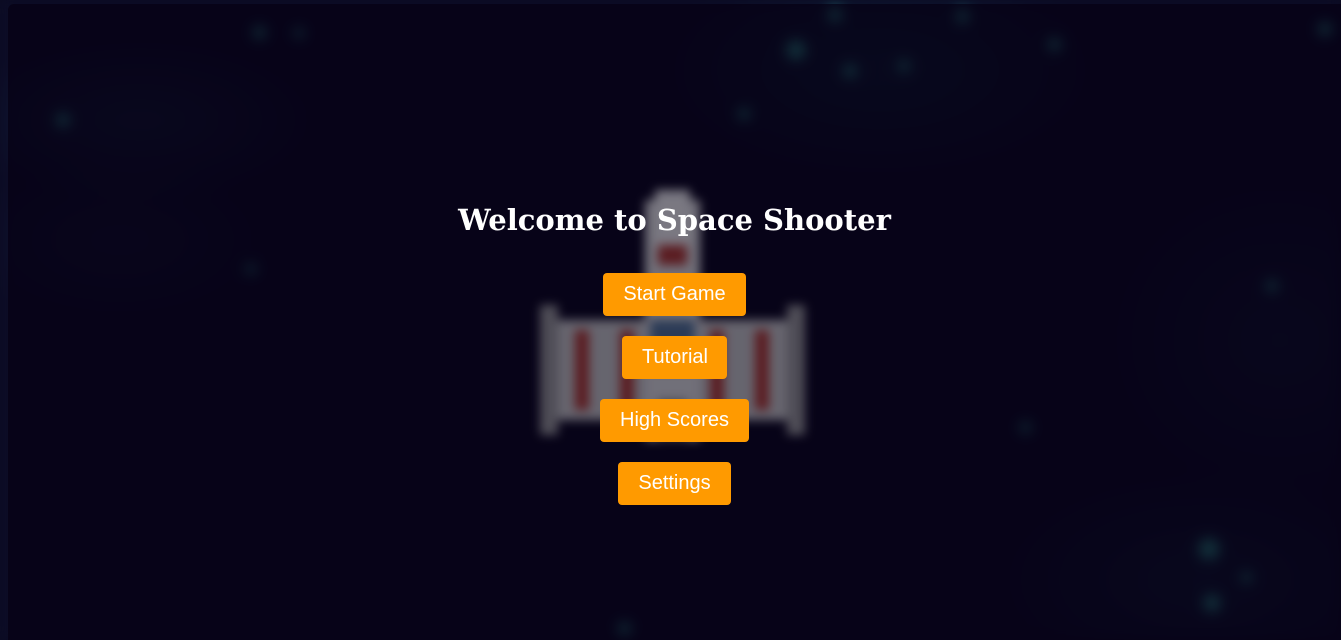  What do you see at coordinates (674, 357) in the screenshot?
I see `tutorial-button: Tutorial` at bounding box center [674, 357].